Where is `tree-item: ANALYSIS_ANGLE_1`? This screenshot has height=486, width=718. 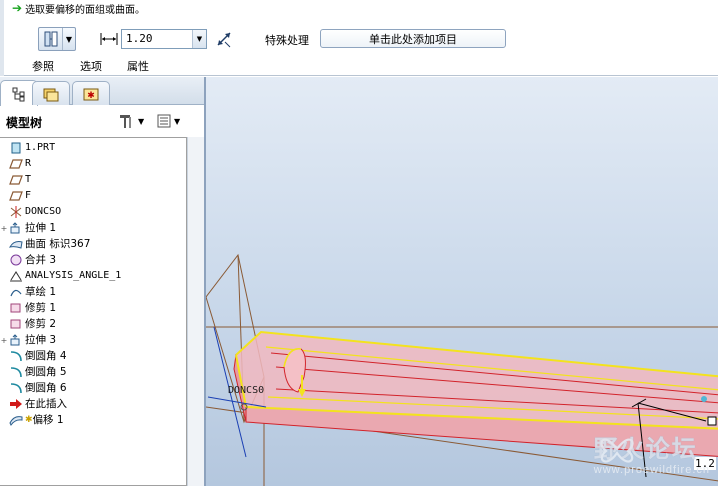 tree-item: ANALYSIS_ANGLE_1 is located at coordinates (92, 276).